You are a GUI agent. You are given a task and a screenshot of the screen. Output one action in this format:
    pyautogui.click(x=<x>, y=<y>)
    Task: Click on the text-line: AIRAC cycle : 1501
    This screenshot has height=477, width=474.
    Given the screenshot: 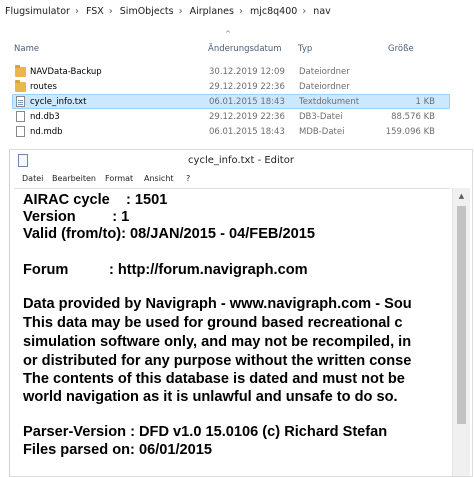 What is the action you would take?
    pyautogui.click(x=95, y=200)
    